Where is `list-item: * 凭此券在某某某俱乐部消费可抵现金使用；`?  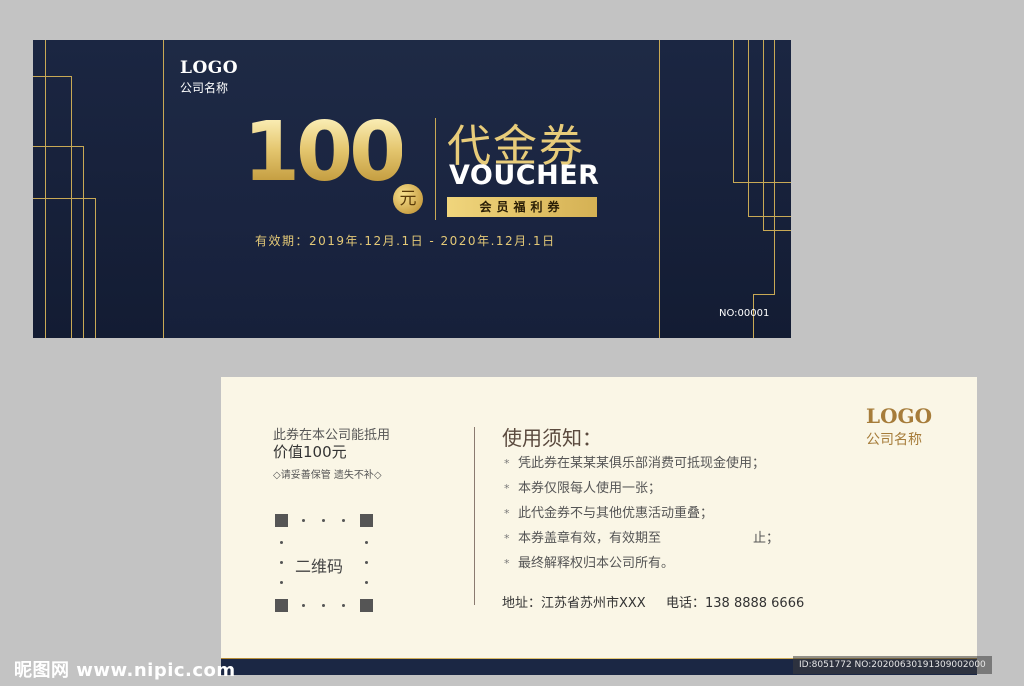 list-item: * 凭此券在某某某俱乐部消费可抵现金使用； is located at coordinates (641, 463).